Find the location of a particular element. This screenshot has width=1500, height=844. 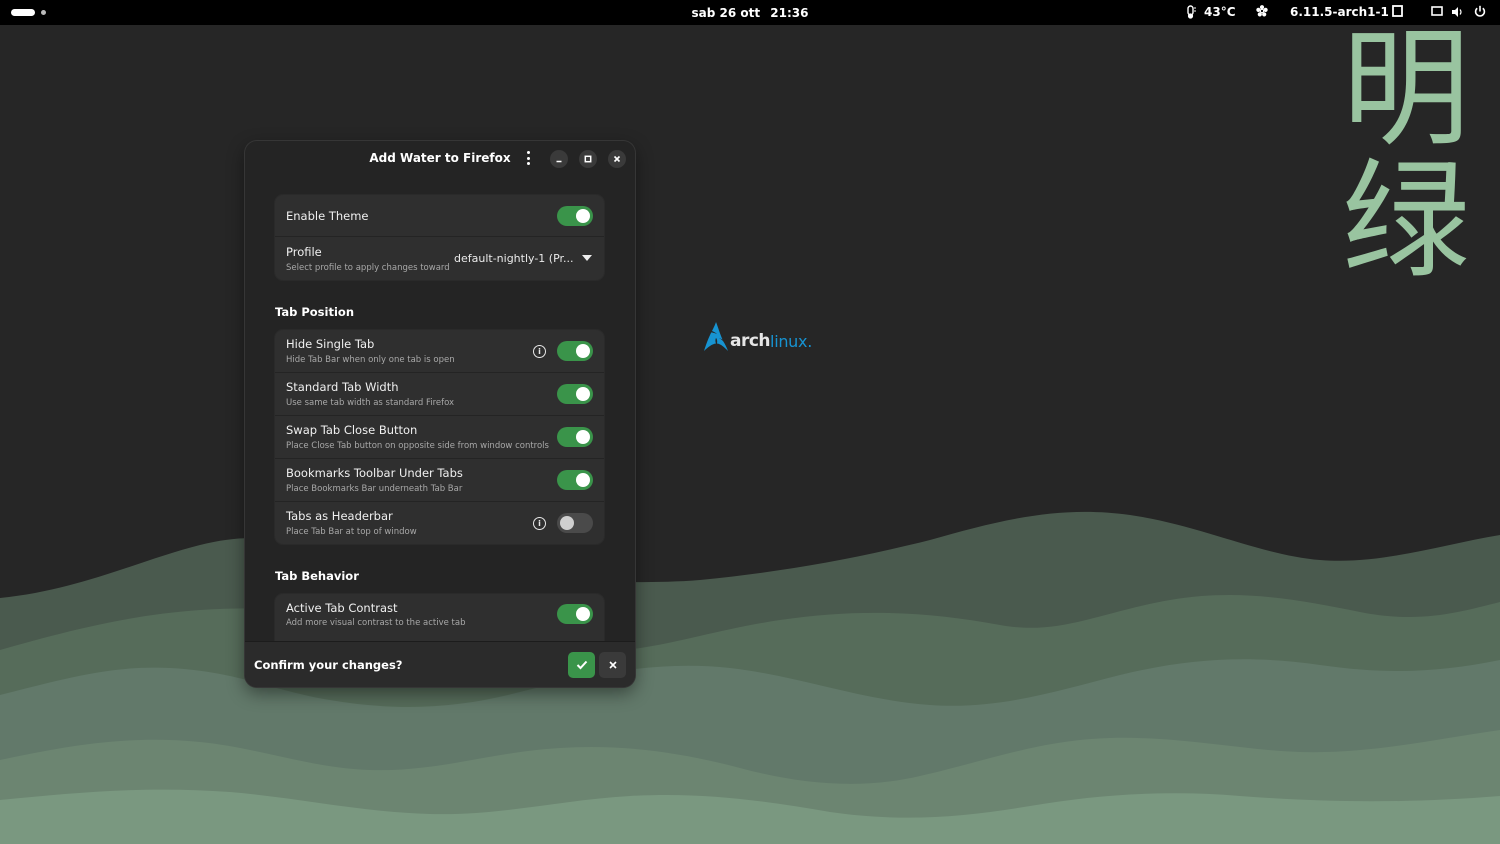

clock-date: sab 26 ott is located at coordinates (726, 13).